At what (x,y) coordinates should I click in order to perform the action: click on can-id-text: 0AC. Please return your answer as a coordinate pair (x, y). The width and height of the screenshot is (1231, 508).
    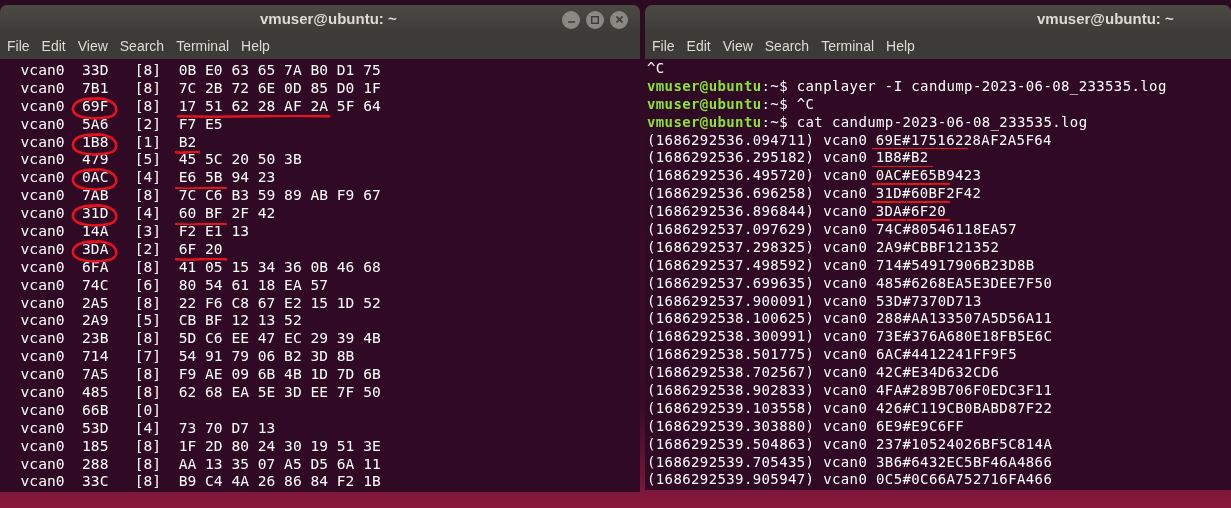
    Looking at the image, I should click on (95, 177).